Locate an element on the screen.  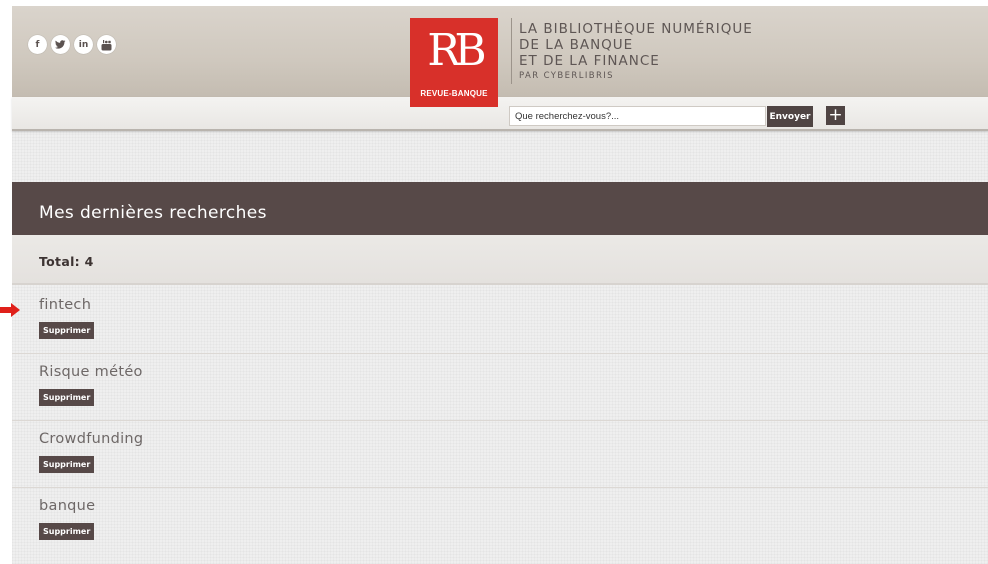
list-item: Risque météo Supprimer is located at coordinates (500, 387).